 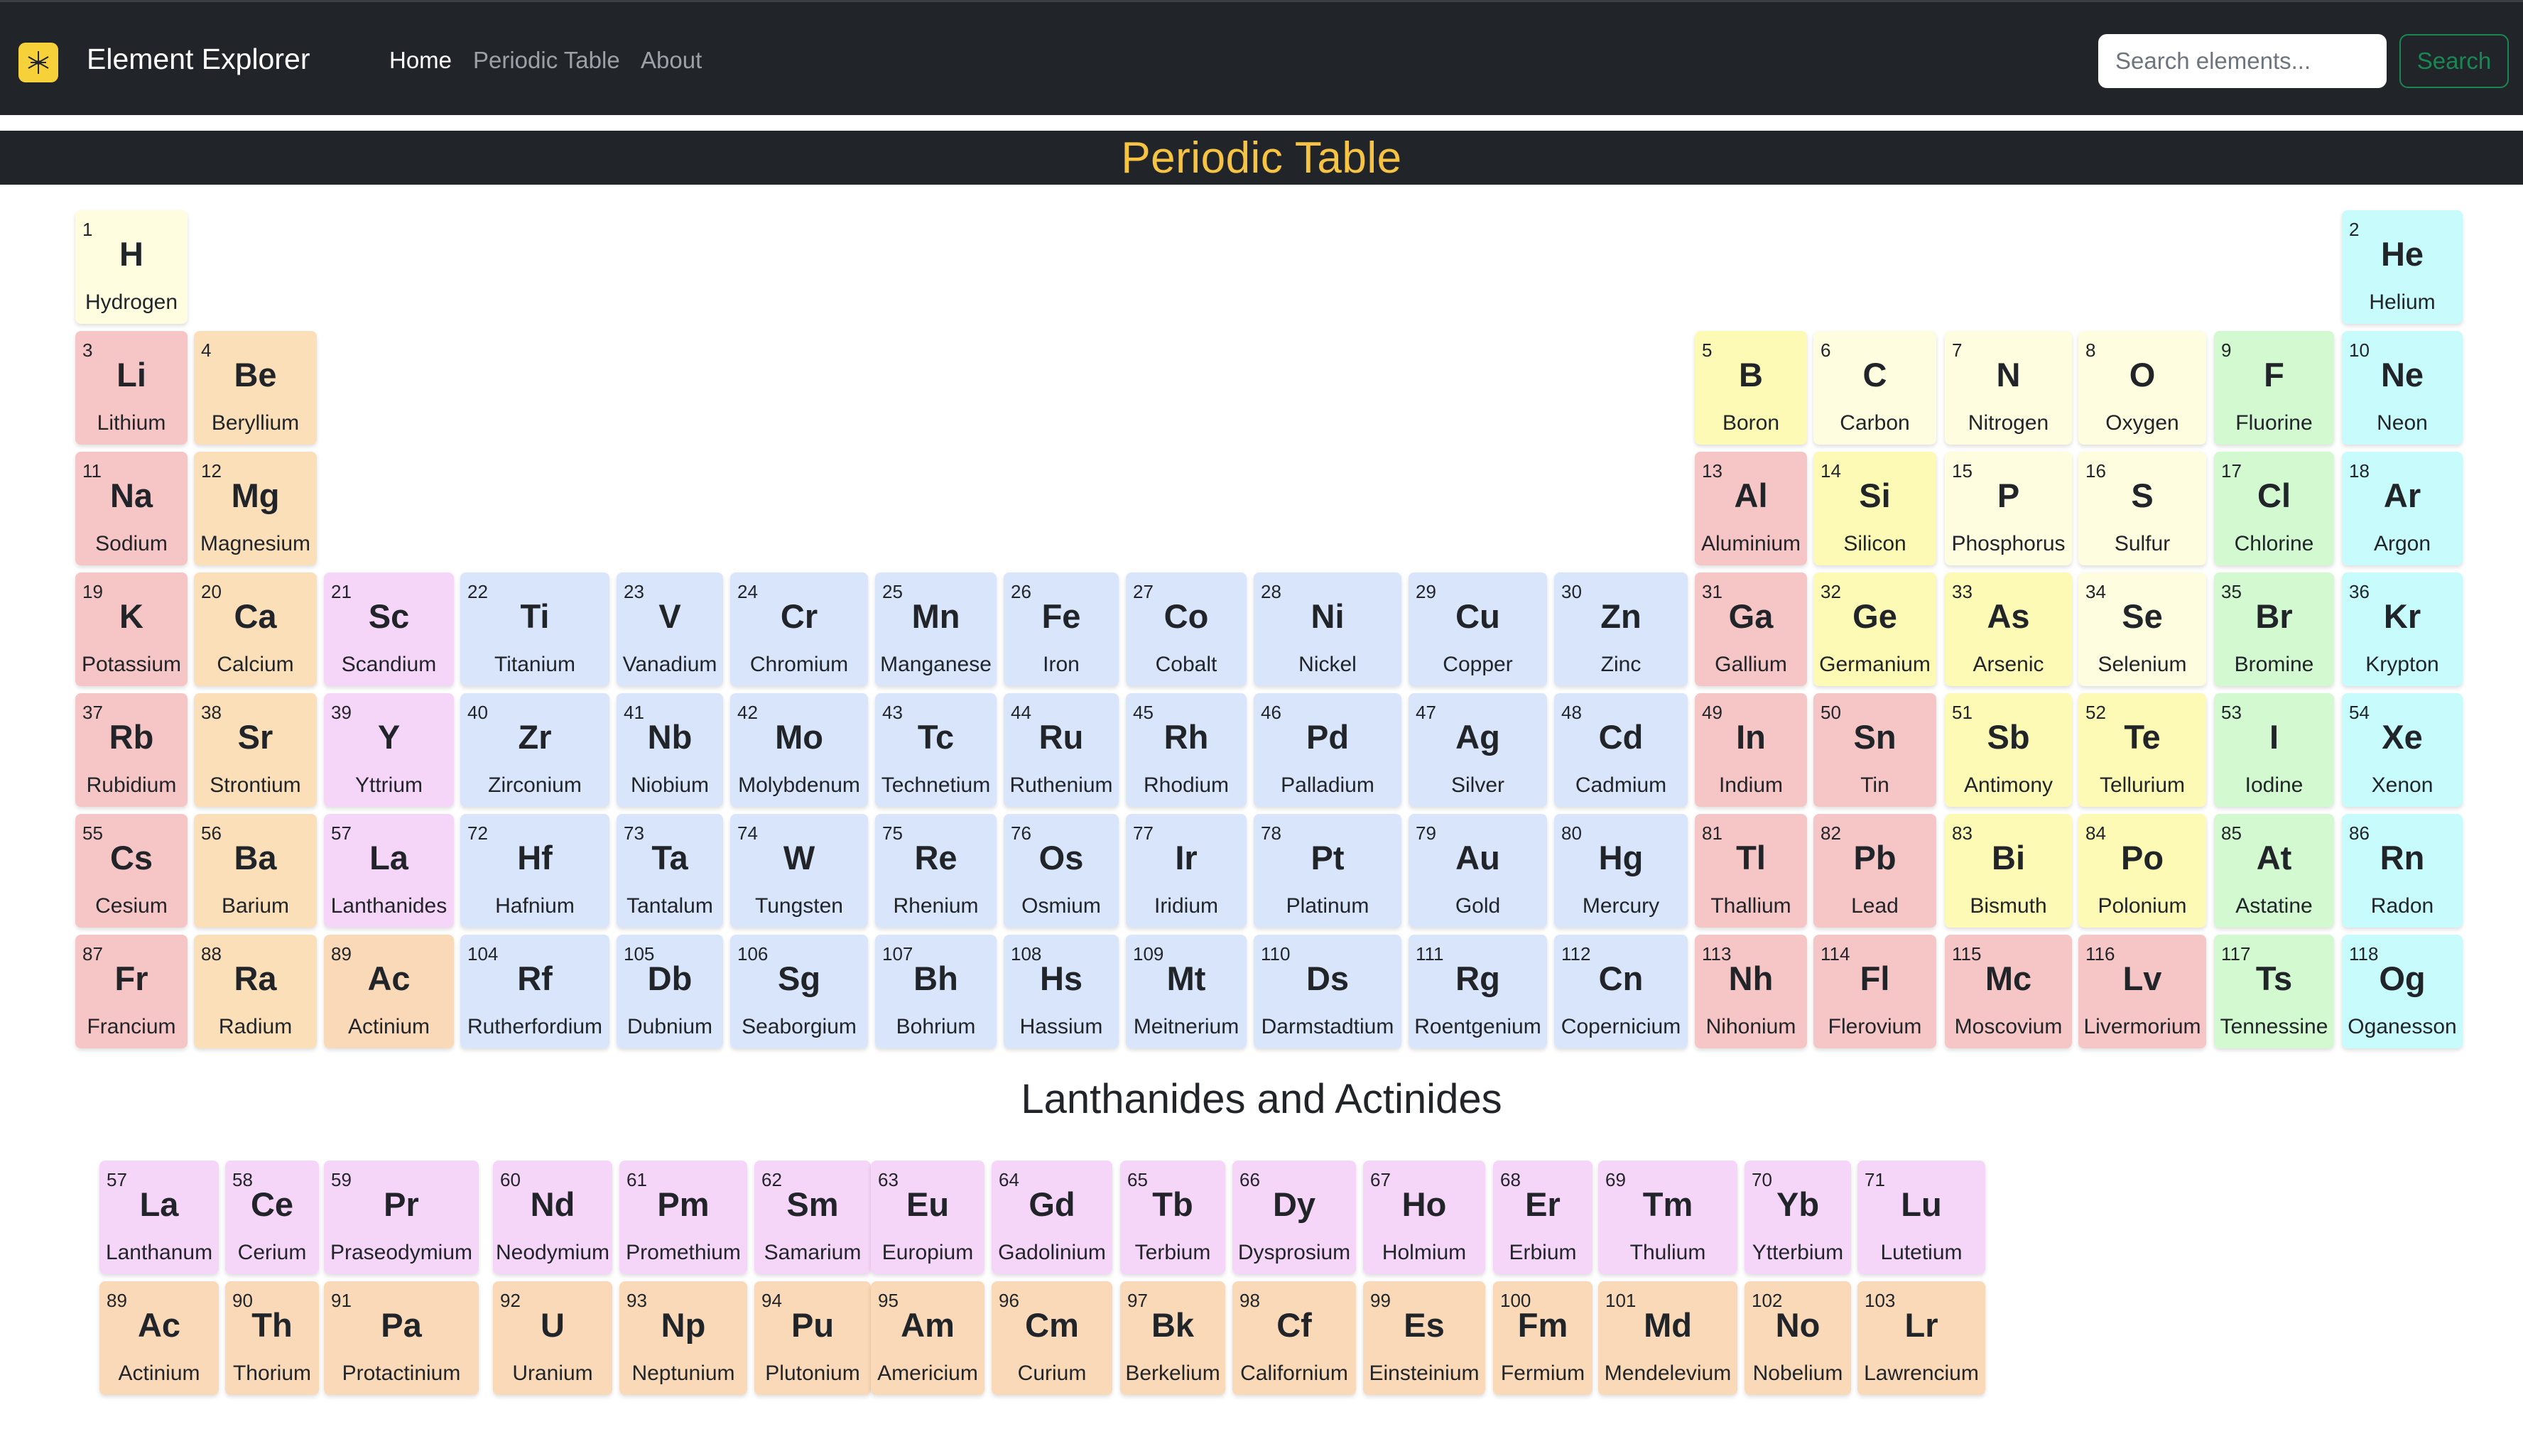 I want to click on element-cell-mn: 25 Mn Manganese, so click(x=936, y=629).